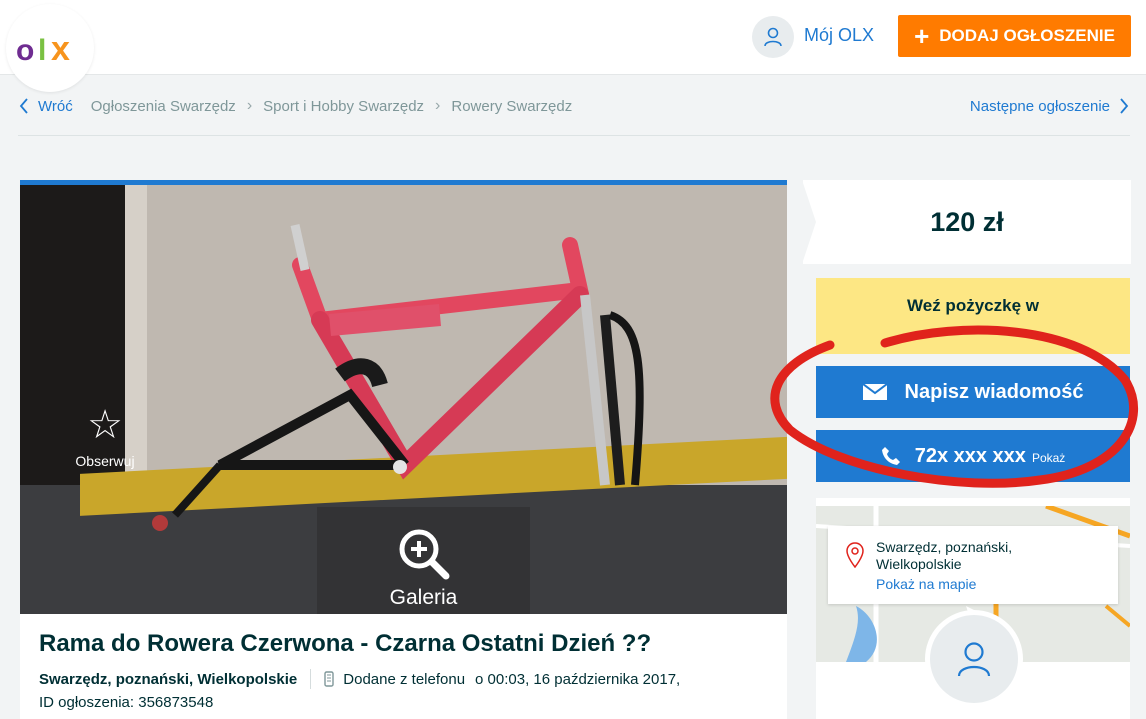 This screenshot has width=1146, height=719. Describe the element at coordinates (105, 425) in the screenshot. I see `star-icon: ☆` at that location.